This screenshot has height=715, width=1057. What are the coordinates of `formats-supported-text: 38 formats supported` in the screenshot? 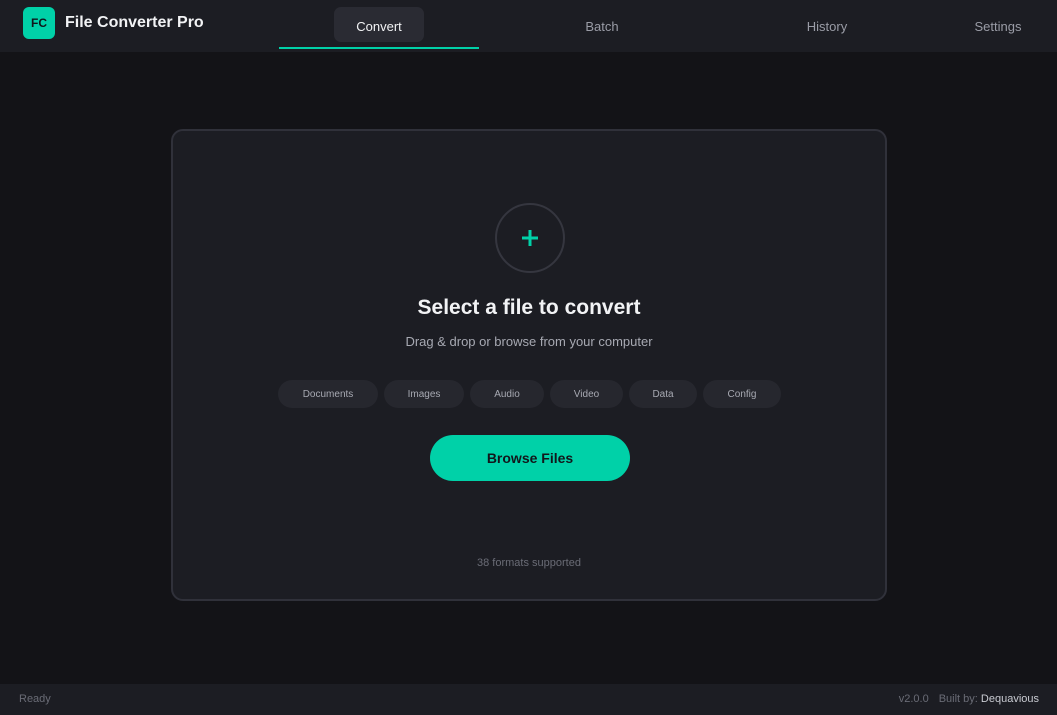 It's located at (529, 563).